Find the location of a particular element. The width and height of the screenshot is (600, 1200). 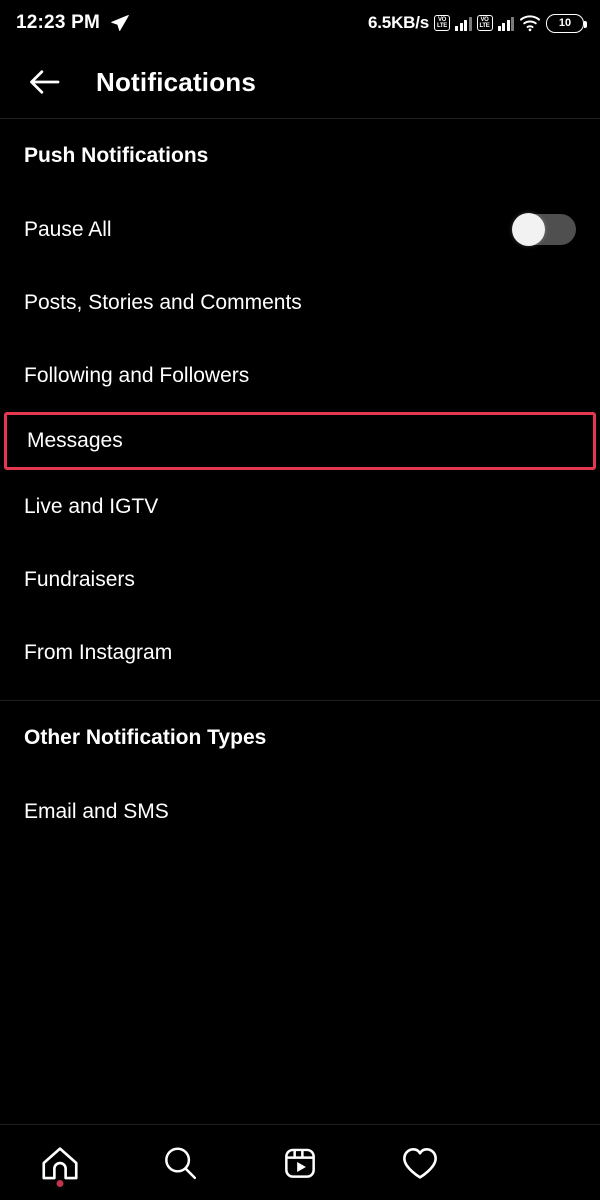

setting-label-pause-all: Pause All is located at coordinates (68, 229).